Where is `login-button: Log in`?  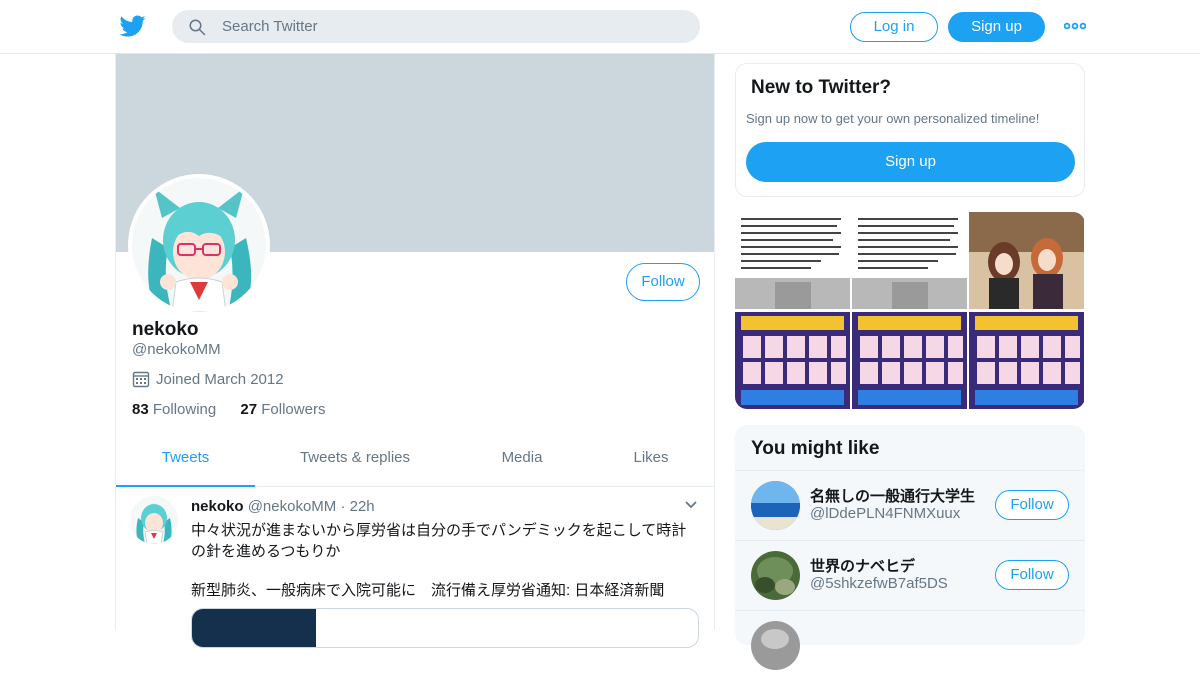 login-button: Log in is located at coordinates (894, 27).